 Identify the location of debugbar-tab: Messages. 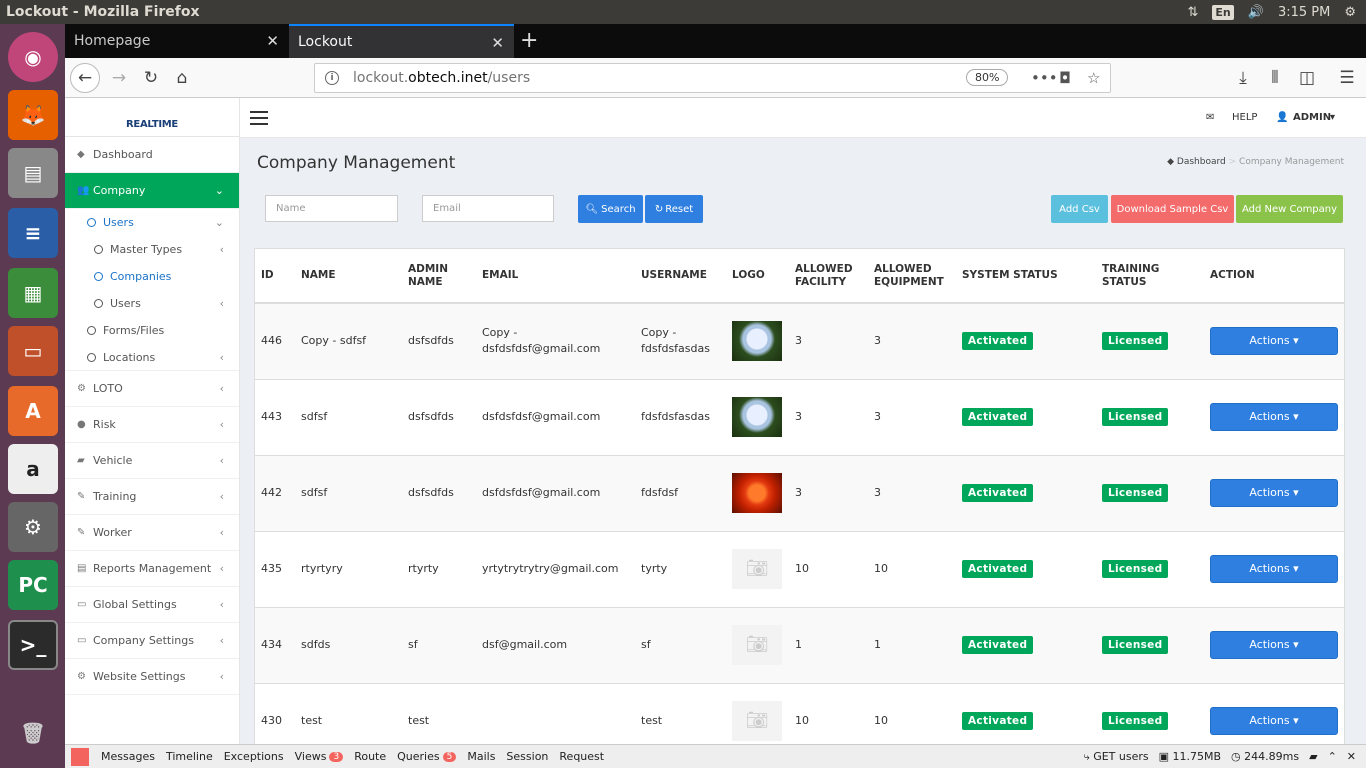
(128, 756).